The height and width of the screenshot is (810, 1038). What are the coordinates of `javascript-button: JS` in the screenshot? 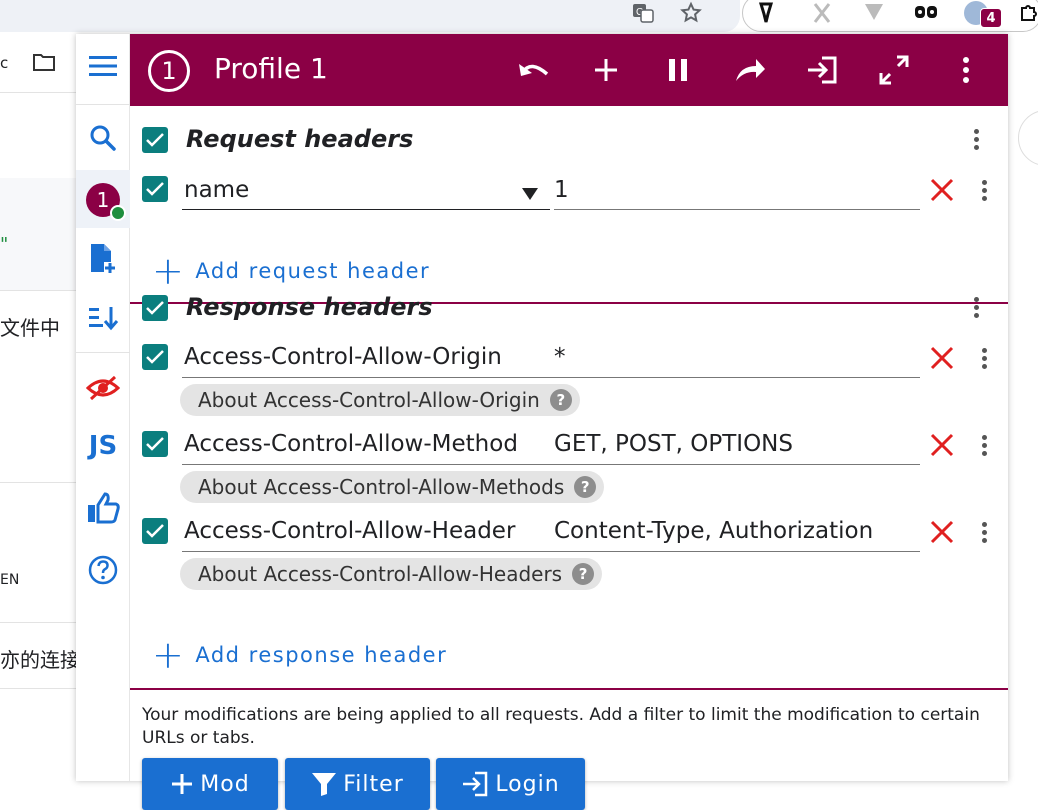 It's located at (103, 446).